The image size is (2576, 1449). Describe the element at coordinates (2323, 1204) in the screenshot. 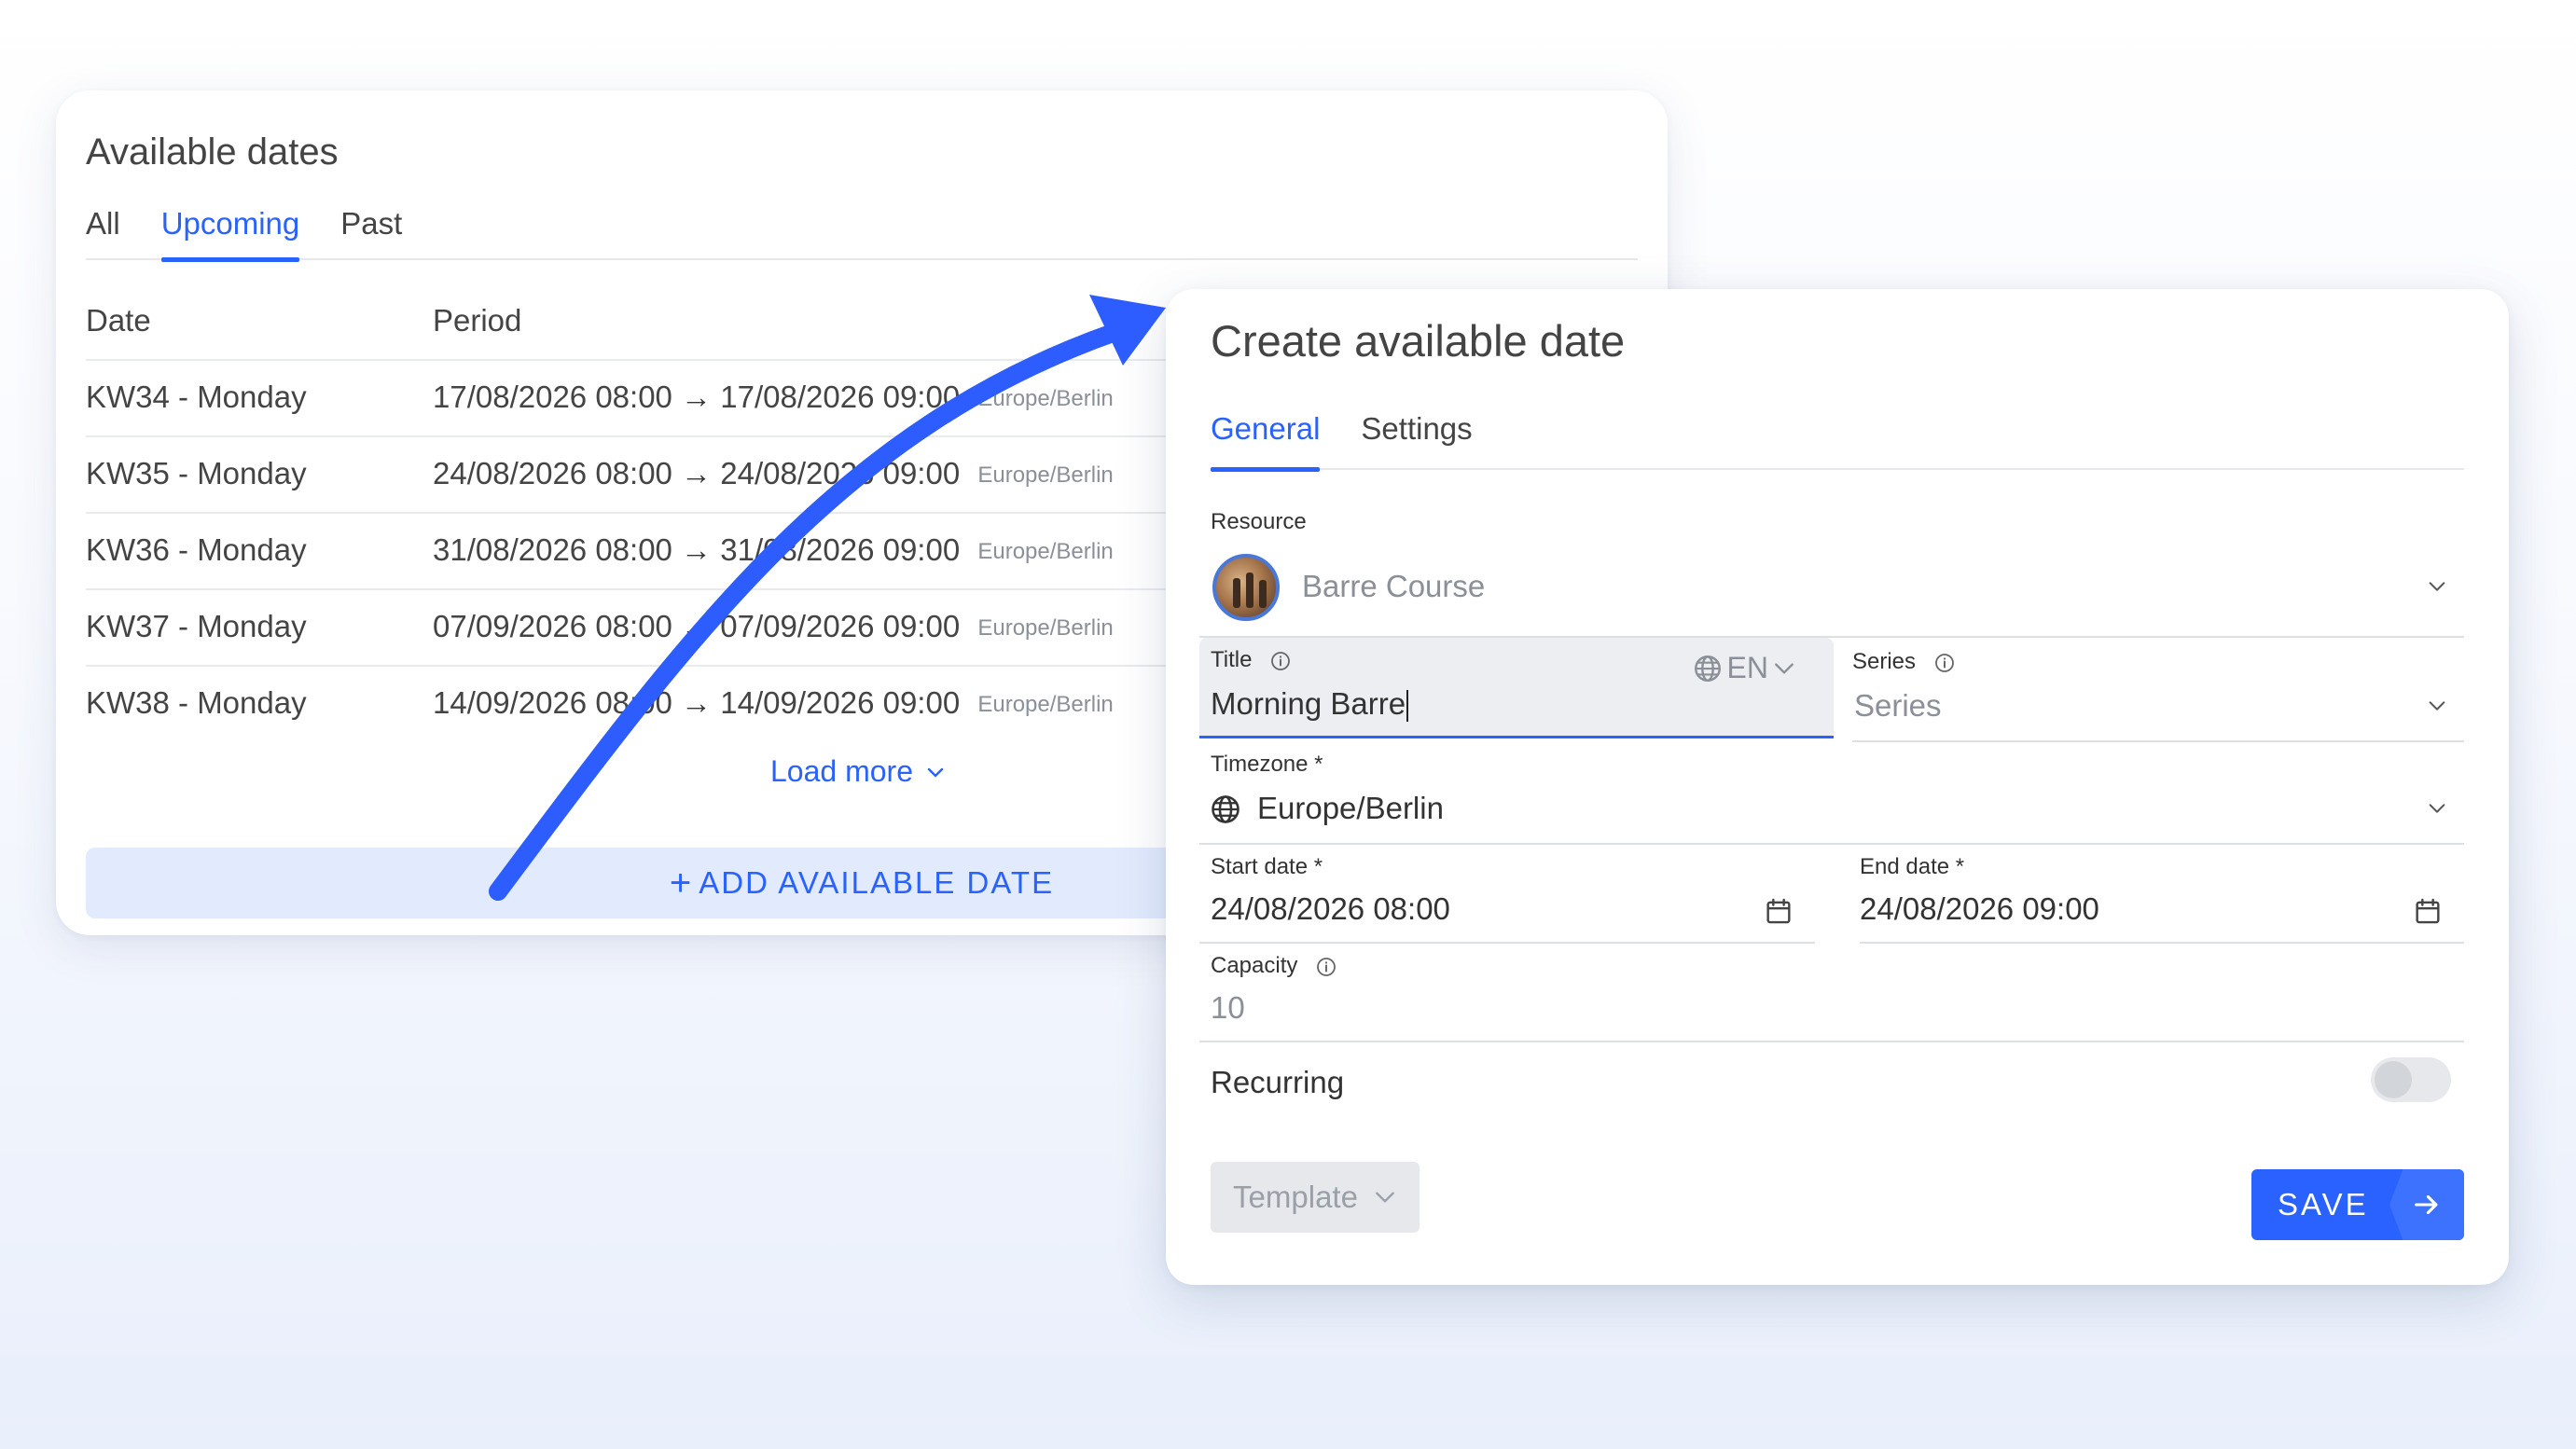

I see `save-label: SAVE` at that location.